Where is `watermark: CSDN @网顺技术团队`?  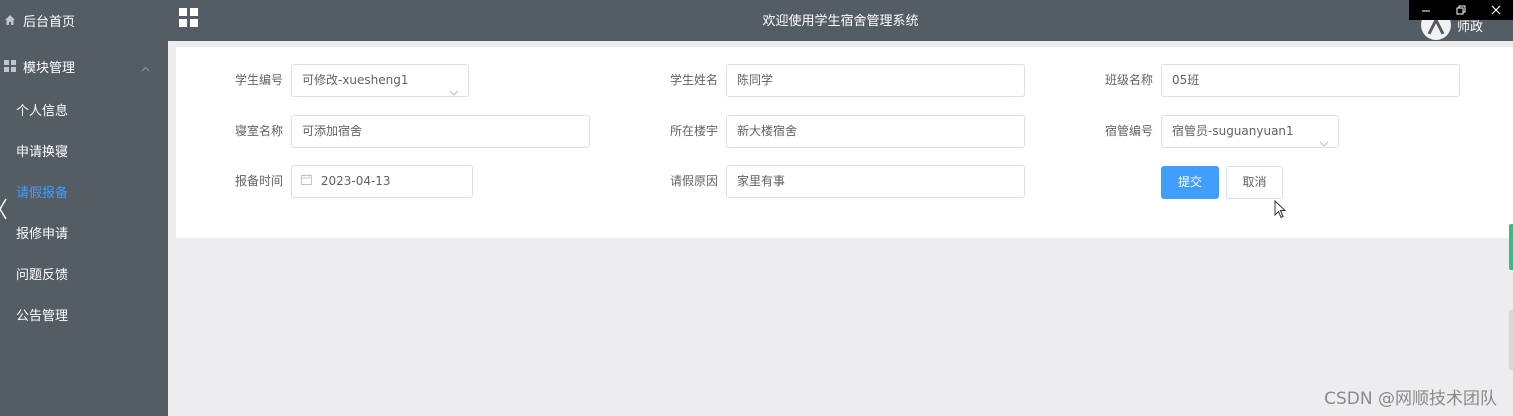 watermark: CSDN @网顺技术团队 is located at coordinates (1410, 399).